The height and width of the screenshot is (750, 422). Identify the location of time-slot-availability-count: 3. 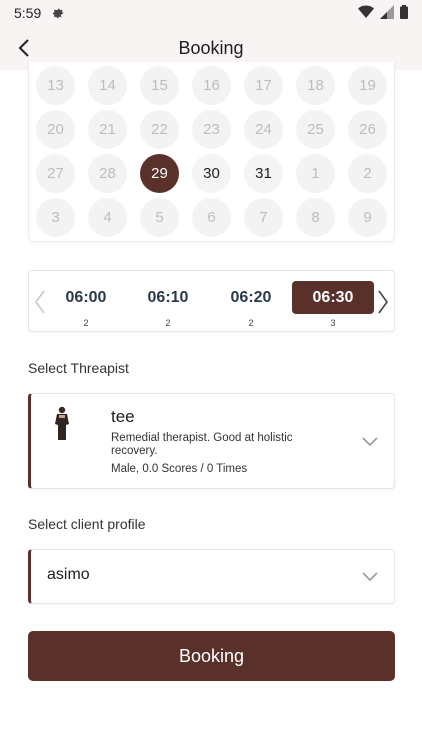
(333, 323).